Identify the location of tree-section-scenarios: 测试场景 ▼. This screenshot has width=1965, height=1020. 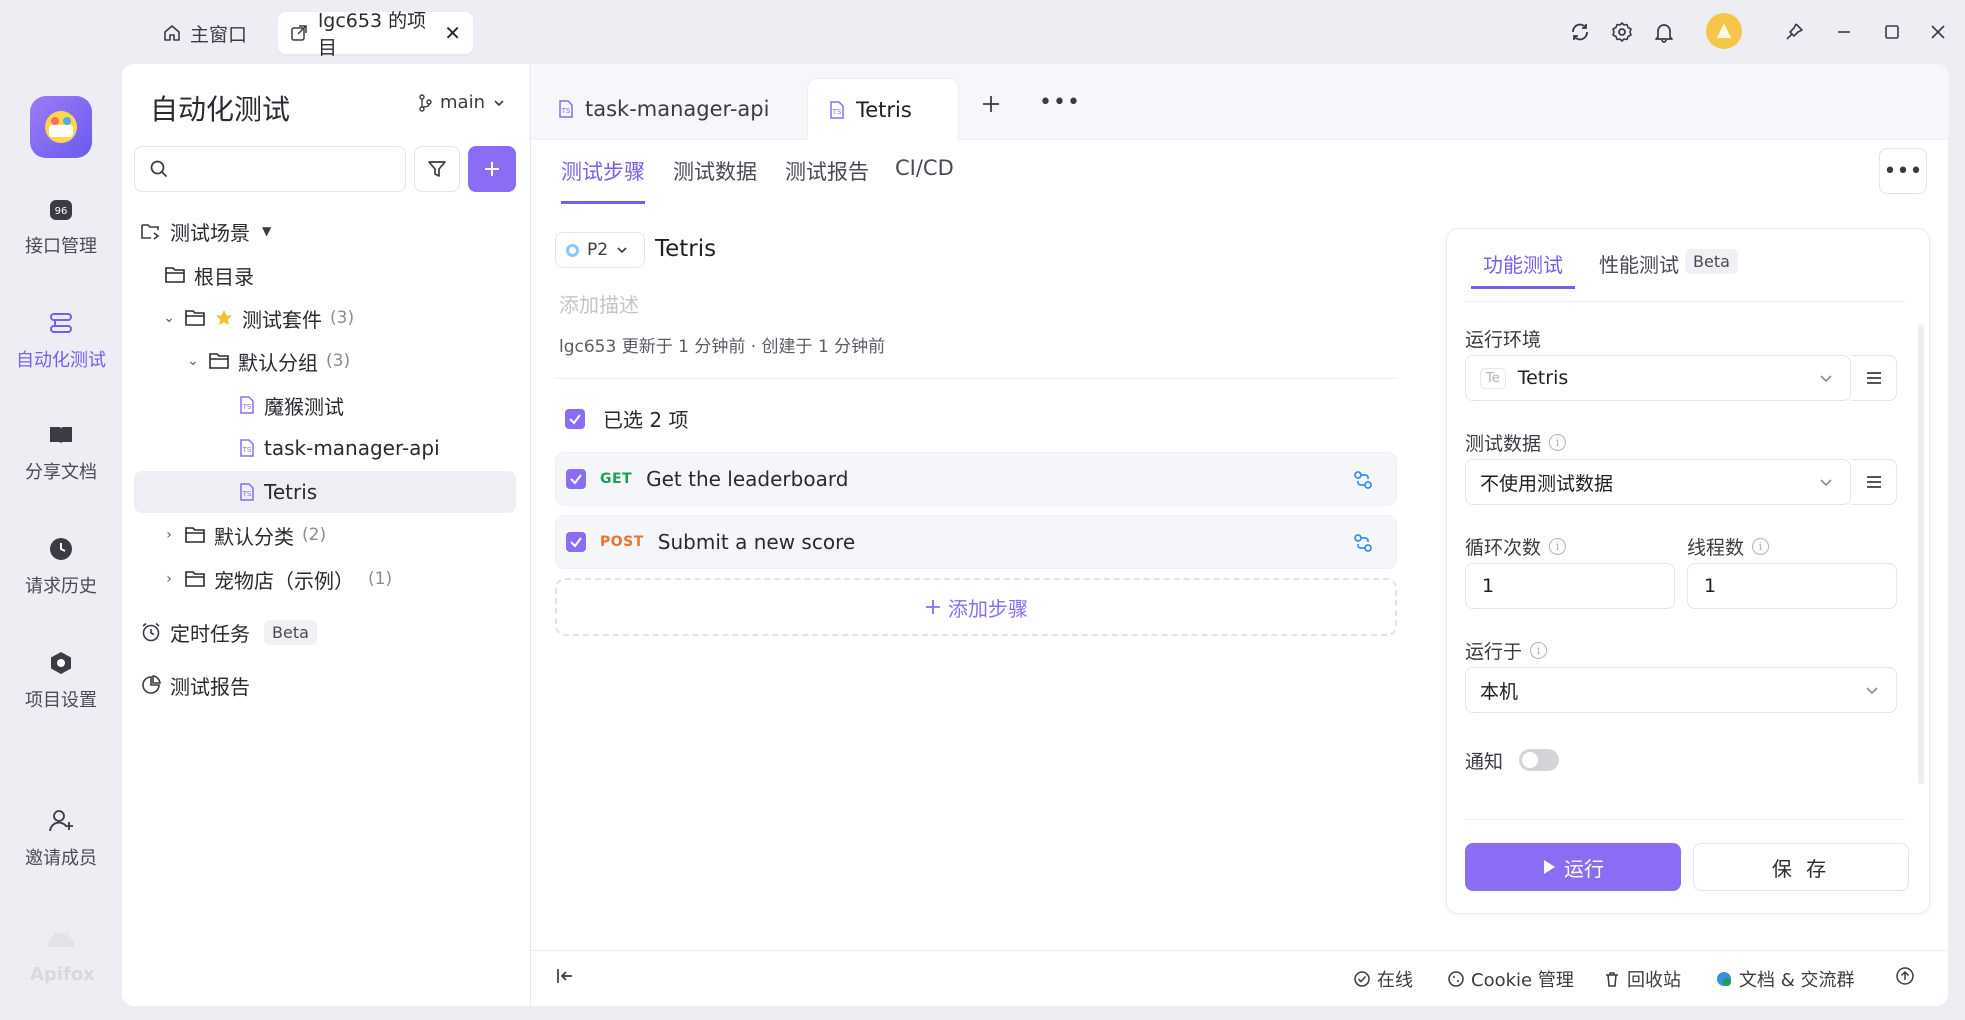
(326, 231).